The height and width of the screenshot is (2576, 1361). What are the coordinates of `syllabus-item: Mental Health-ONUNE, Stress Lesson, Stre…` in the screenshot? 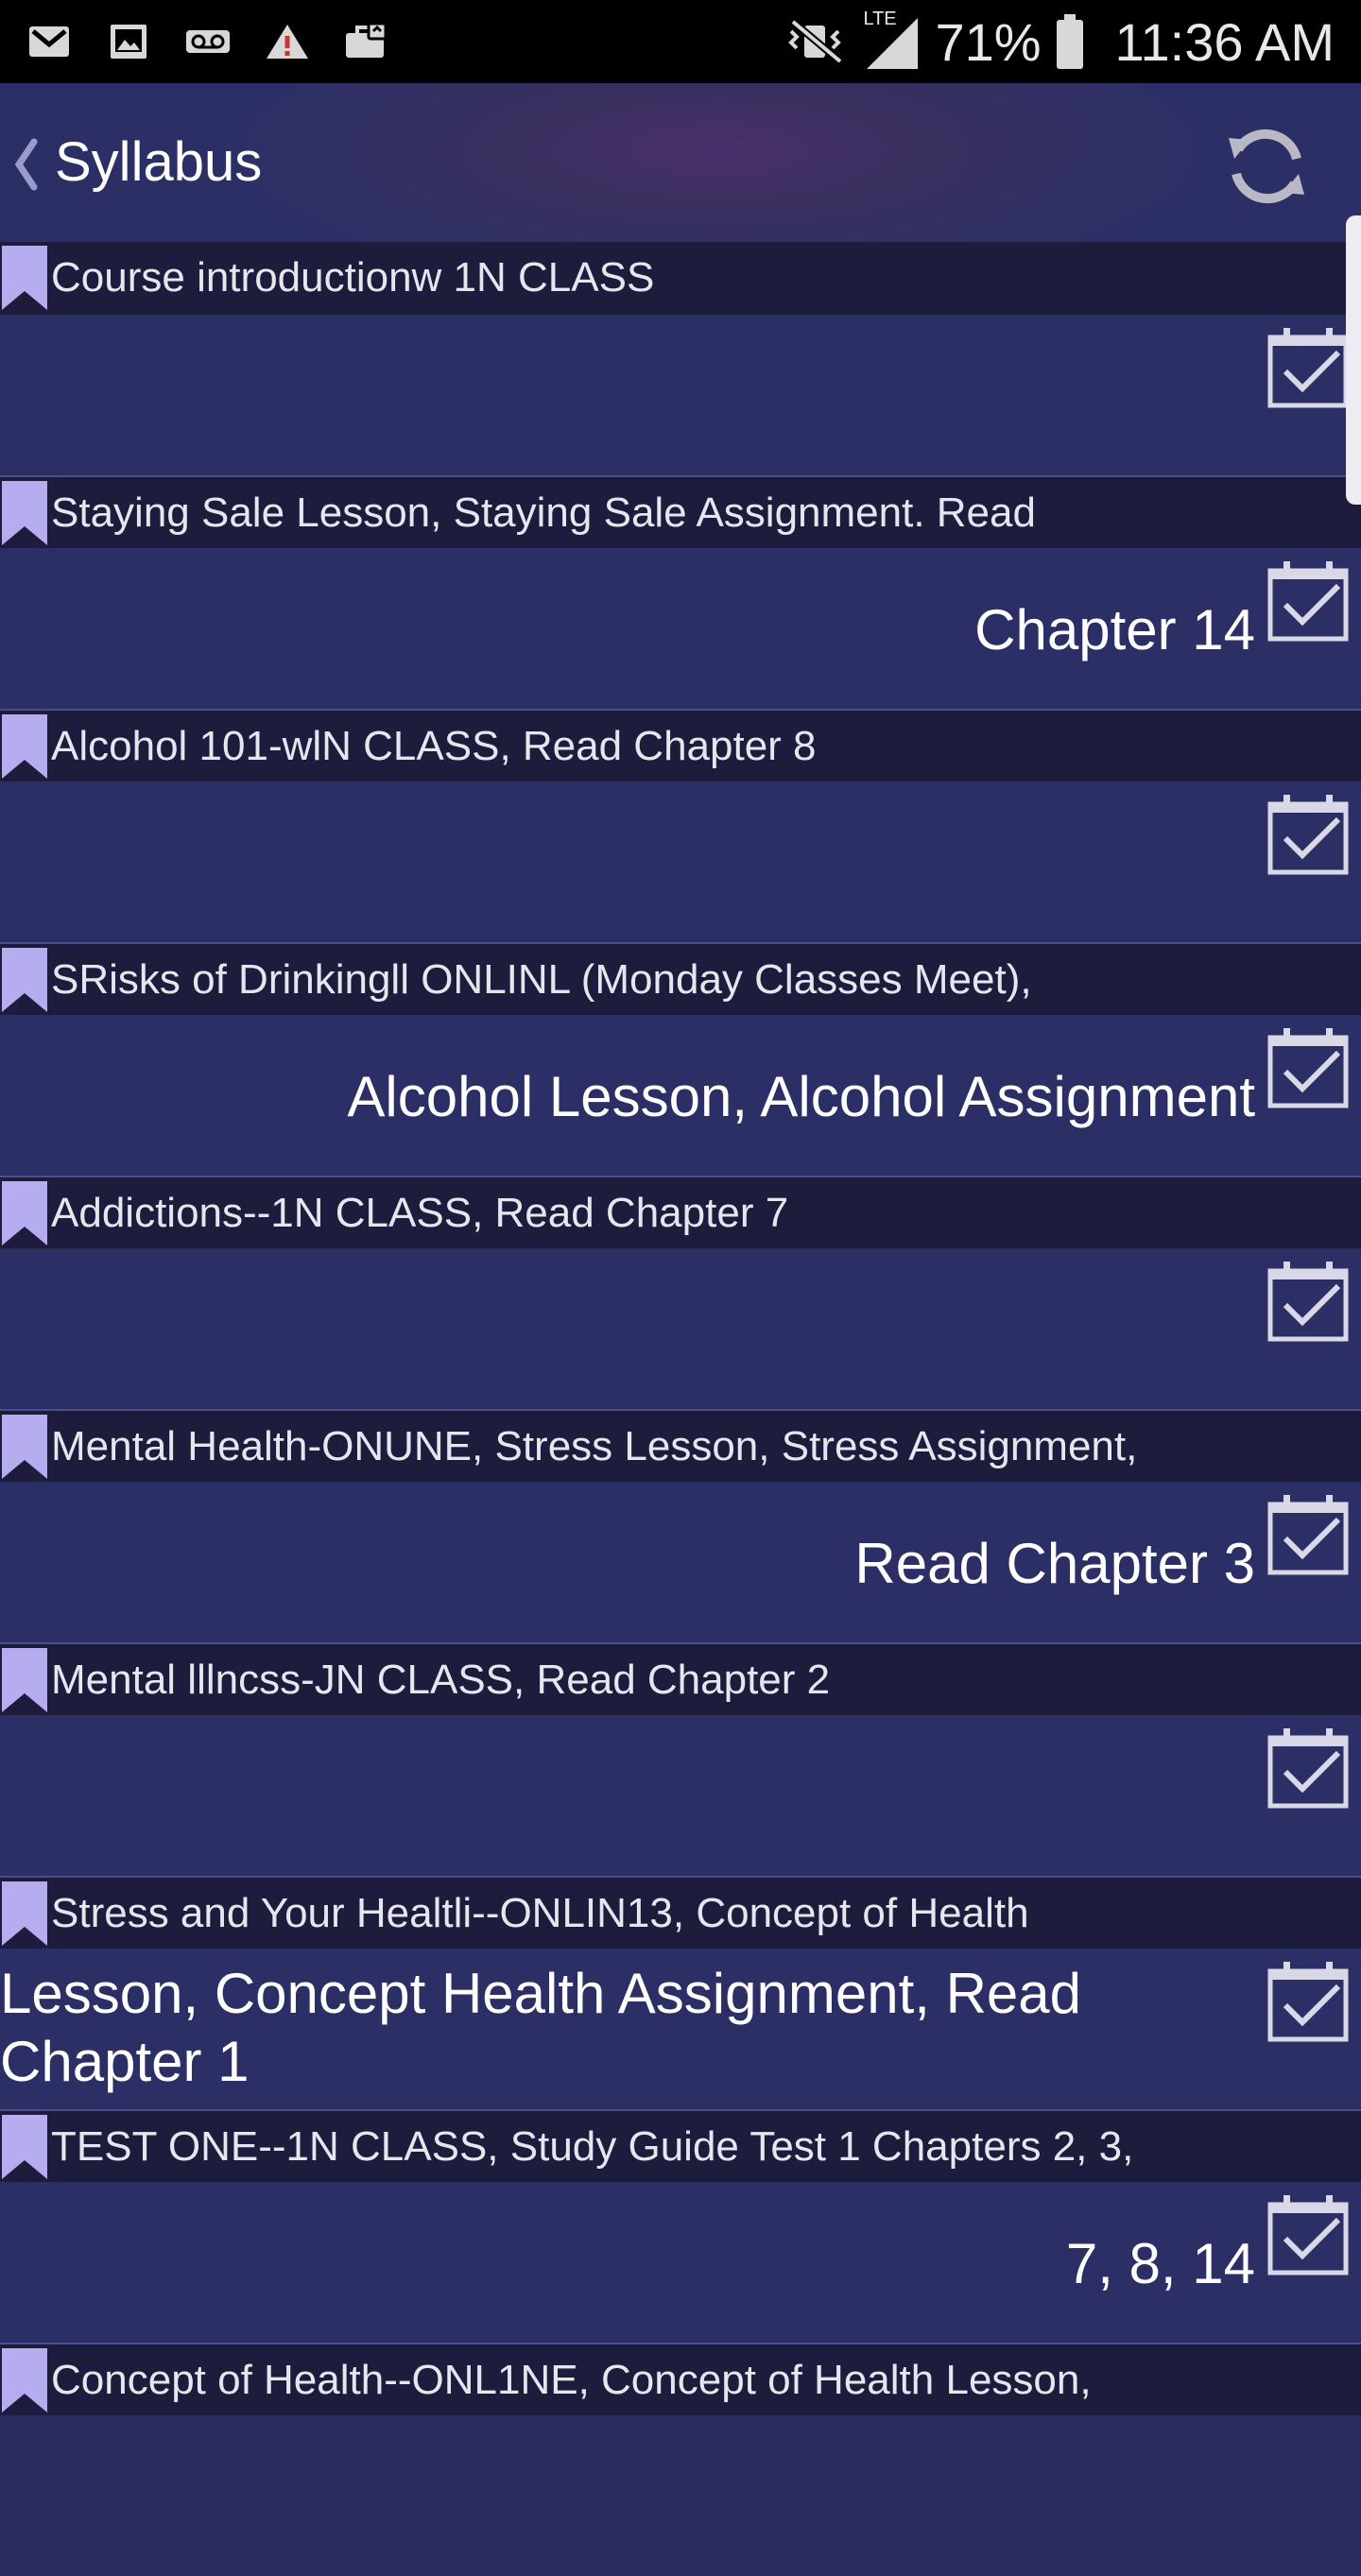 It's located at (680, 1525).